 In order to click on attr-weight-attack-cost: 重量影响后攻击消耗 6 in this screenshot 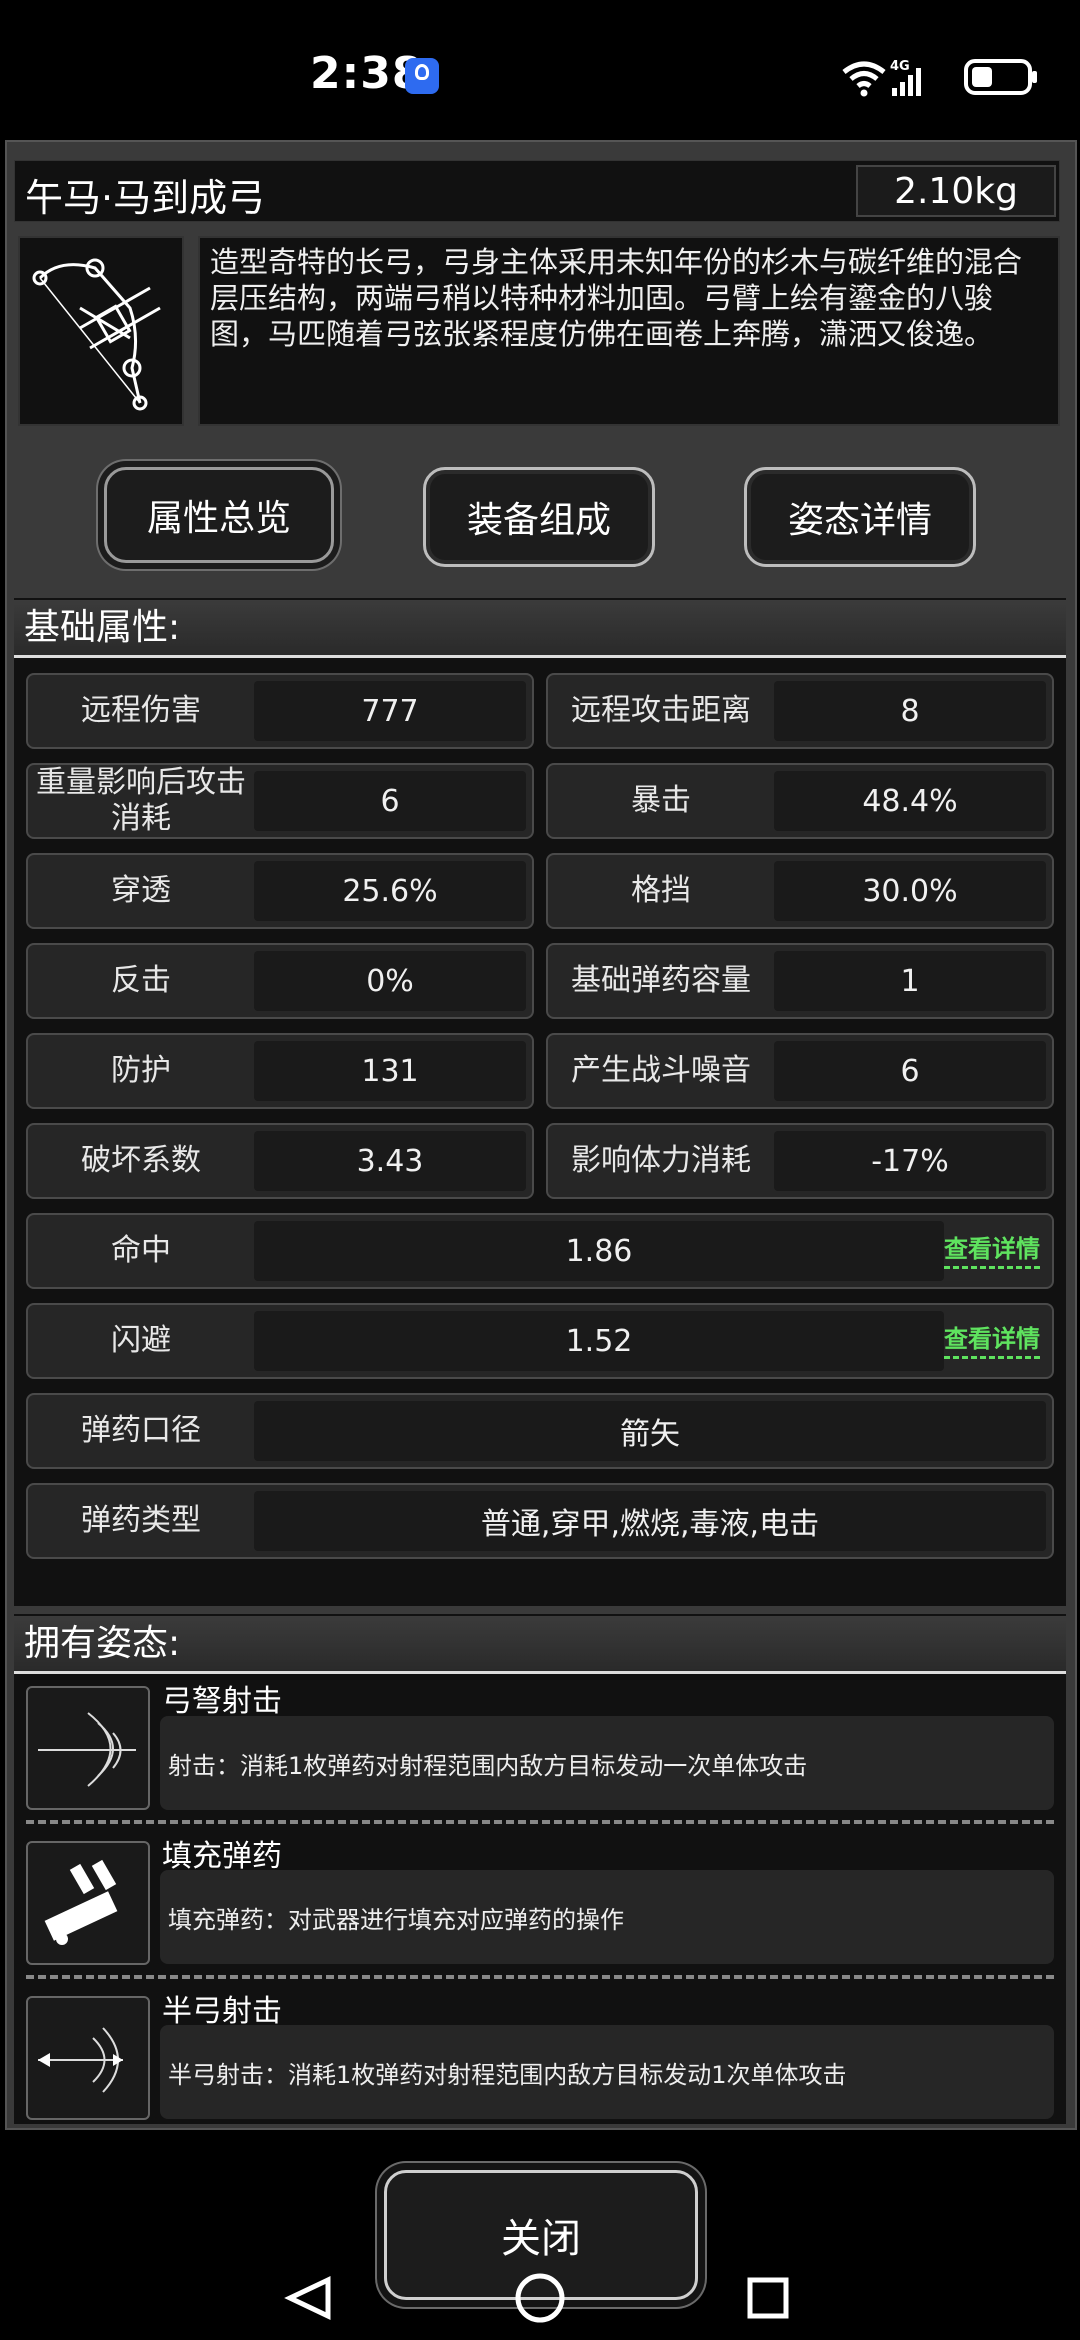, I will do `click(280, 801)`.